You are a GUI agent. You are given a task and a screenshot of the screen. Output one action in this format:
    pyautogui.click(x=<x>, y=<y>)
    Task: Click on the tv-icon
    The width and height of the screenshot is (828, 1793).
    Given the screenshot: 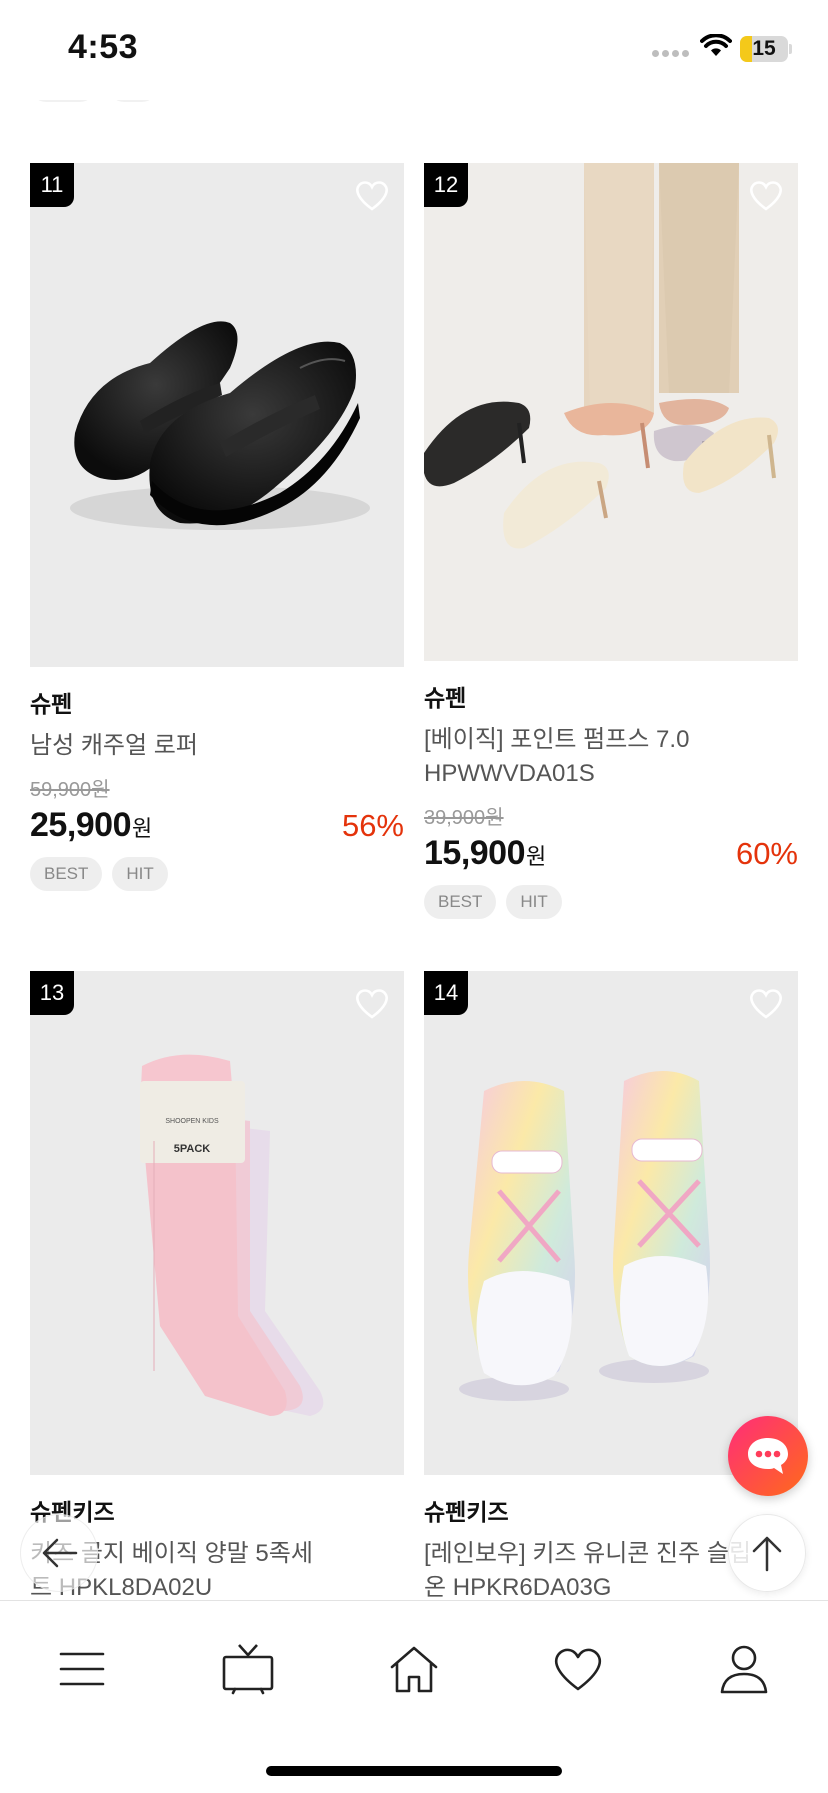 What is the action you would take?
    pyautogui.click(x=248, y=1669)
    